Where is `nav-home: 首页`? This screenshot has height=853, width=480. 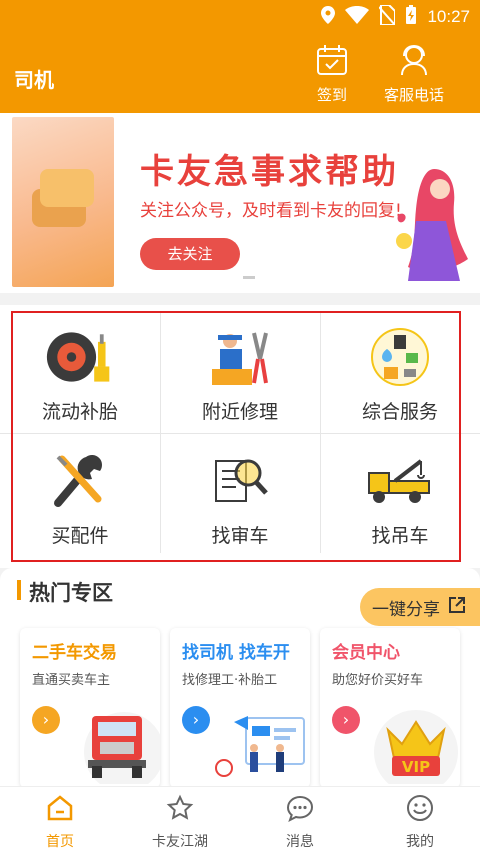 nav-home: 首页 is located at coordinates (60, 820).